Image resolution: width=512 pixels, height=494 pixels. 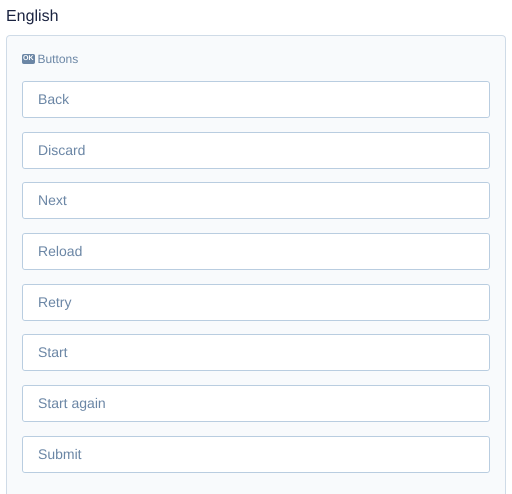 What do you see at coordinates (58, 59) in the screenshot?
I see `section-label: Buttons` at bounding box center [58, 59].